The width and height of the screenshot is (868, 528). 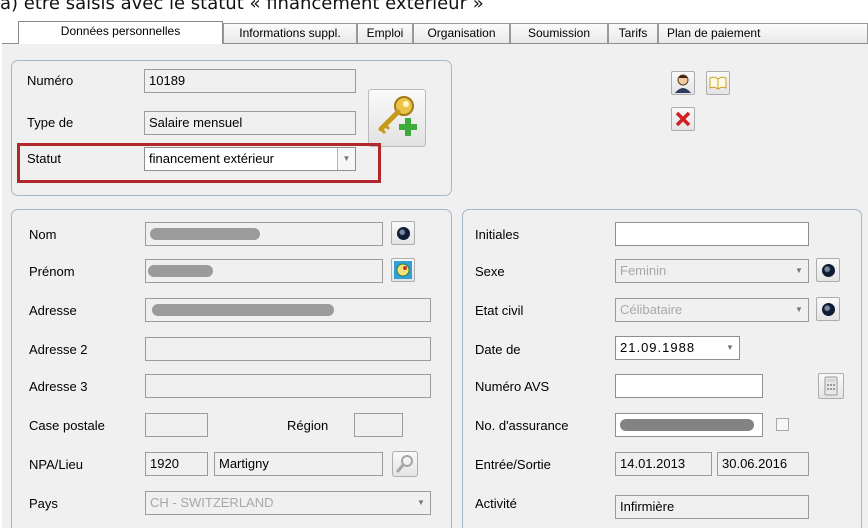 What do you see at coordinates (559, 33) in the screenshot?
I see `tab-soumission: Soumission` at bounding box center [559, 33].